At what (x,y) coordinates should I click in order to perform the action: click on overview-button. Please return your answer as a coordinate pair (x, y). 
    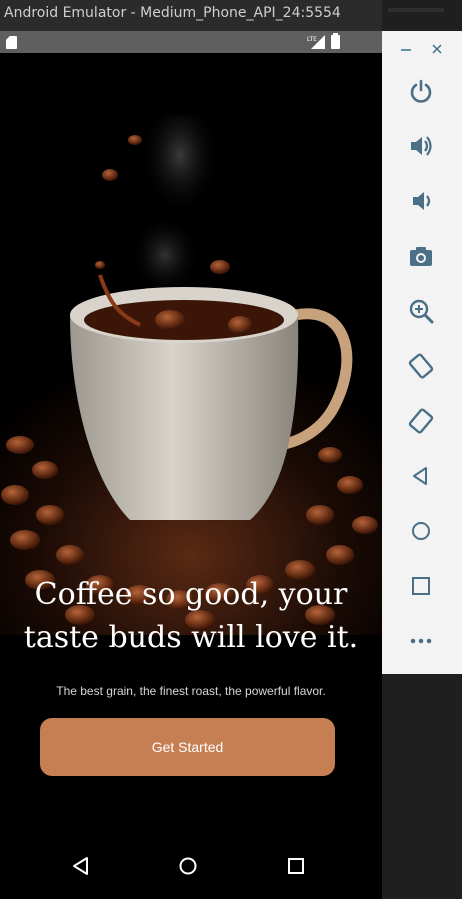
    Looking at the image, I should click on (421, 586).